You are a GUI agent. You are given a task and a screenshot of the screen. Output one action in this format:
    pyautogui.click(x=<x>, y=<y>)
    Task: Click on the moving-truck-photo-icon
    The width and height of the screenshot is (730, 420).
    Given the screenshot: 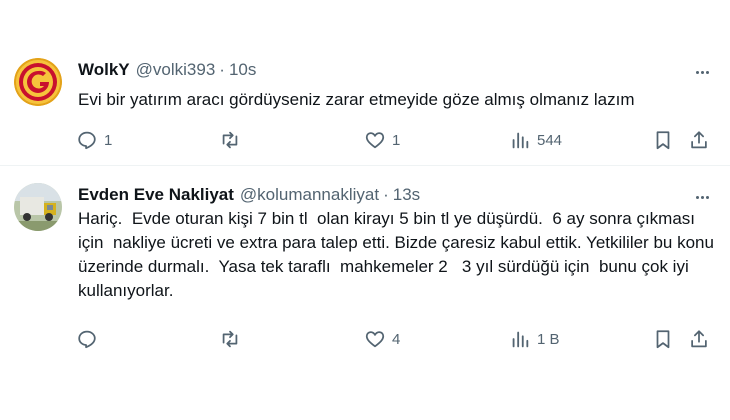 What is the action you would take?
    pyautogui.click(x=38, y=207)
    